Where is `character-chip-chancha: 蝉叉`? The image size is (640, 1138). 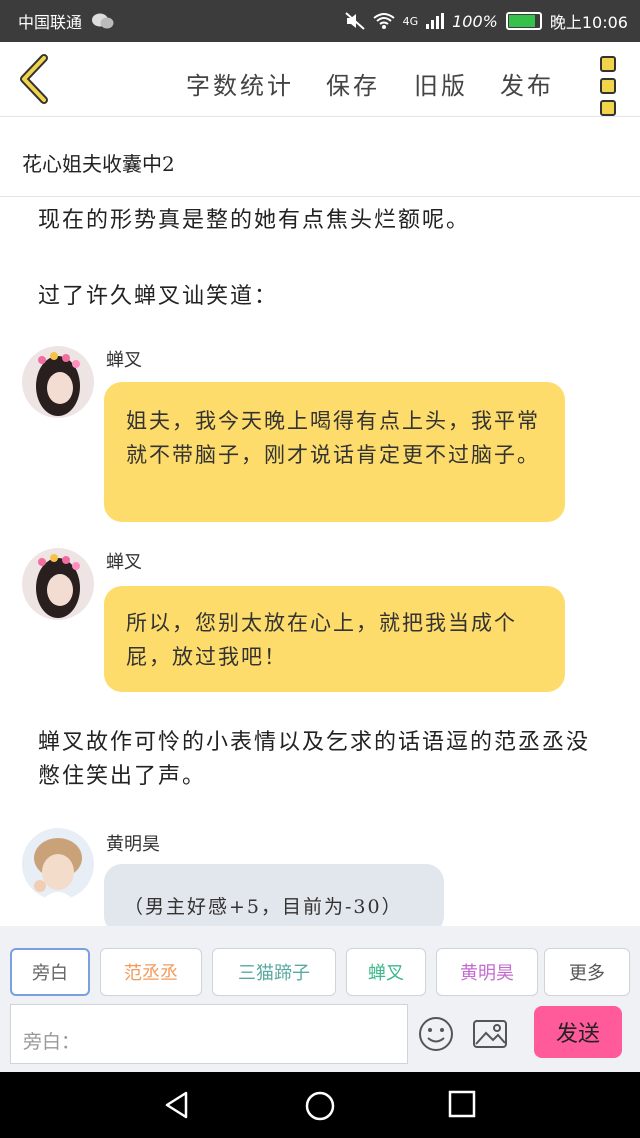 character-chip-chancha: 蝉叉 is located at coordinates (386, 972).